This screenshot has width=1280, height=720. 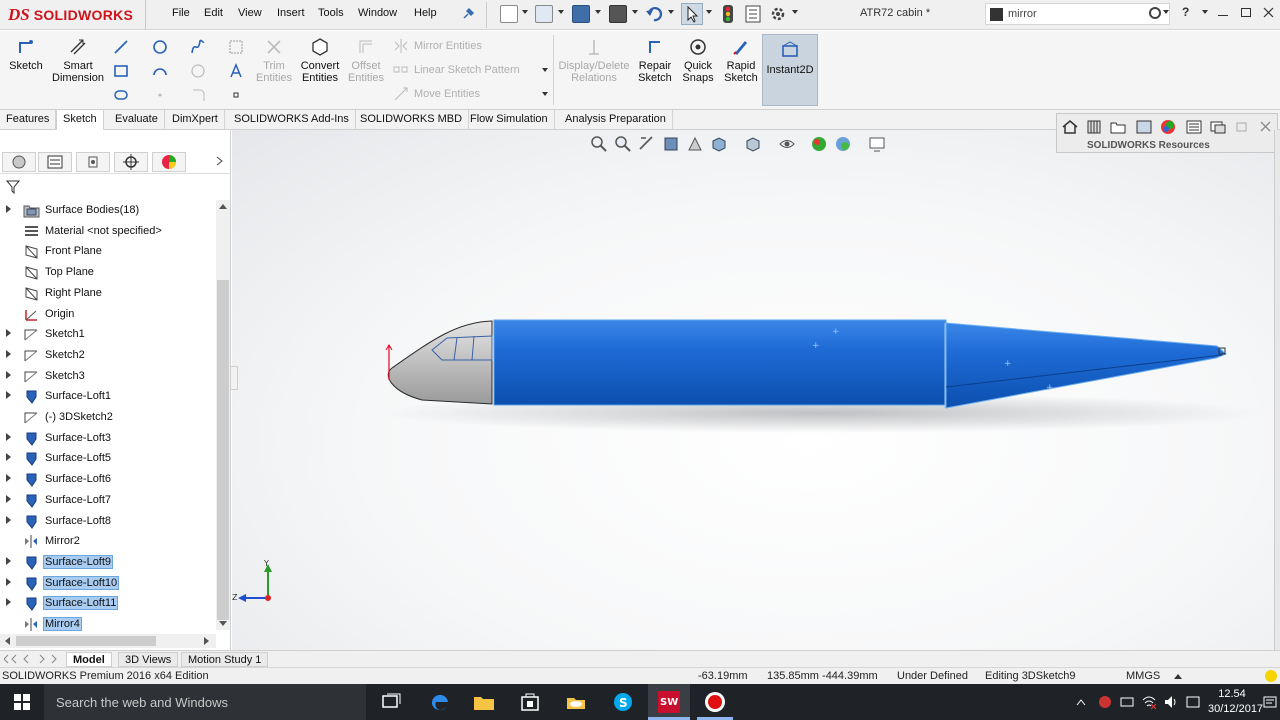 I want to click on tree-item: Surface-Loft5, so click(x=107, y=458).